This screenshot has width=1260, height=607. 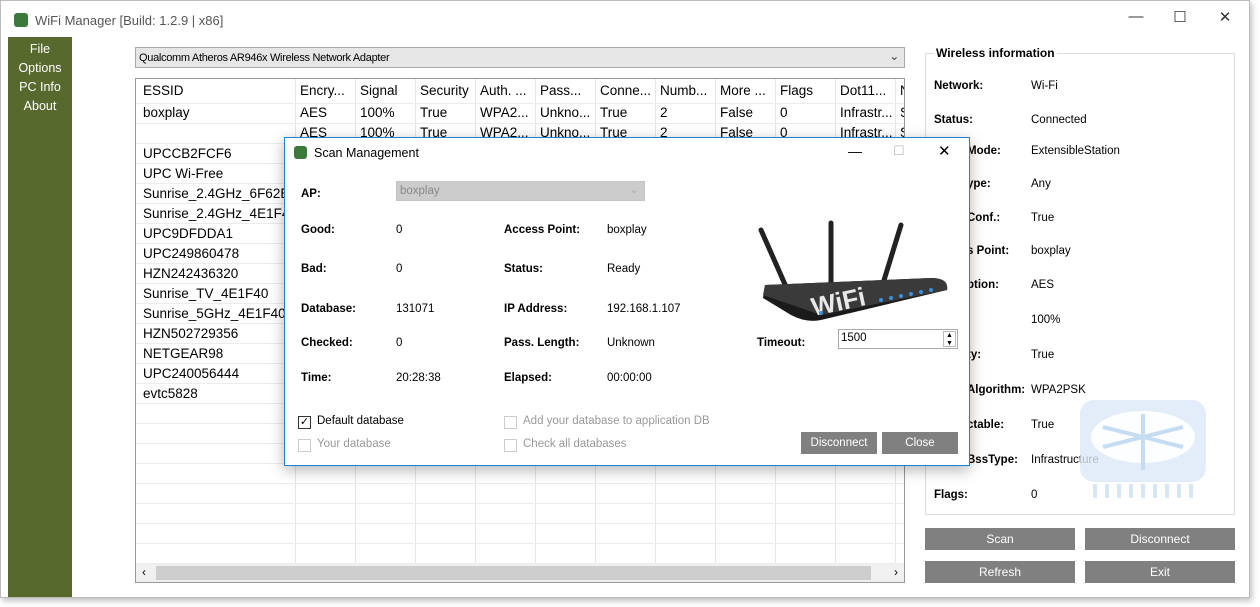 I want to click on table-cell: HZN242436320, so click(x=218, y=273).